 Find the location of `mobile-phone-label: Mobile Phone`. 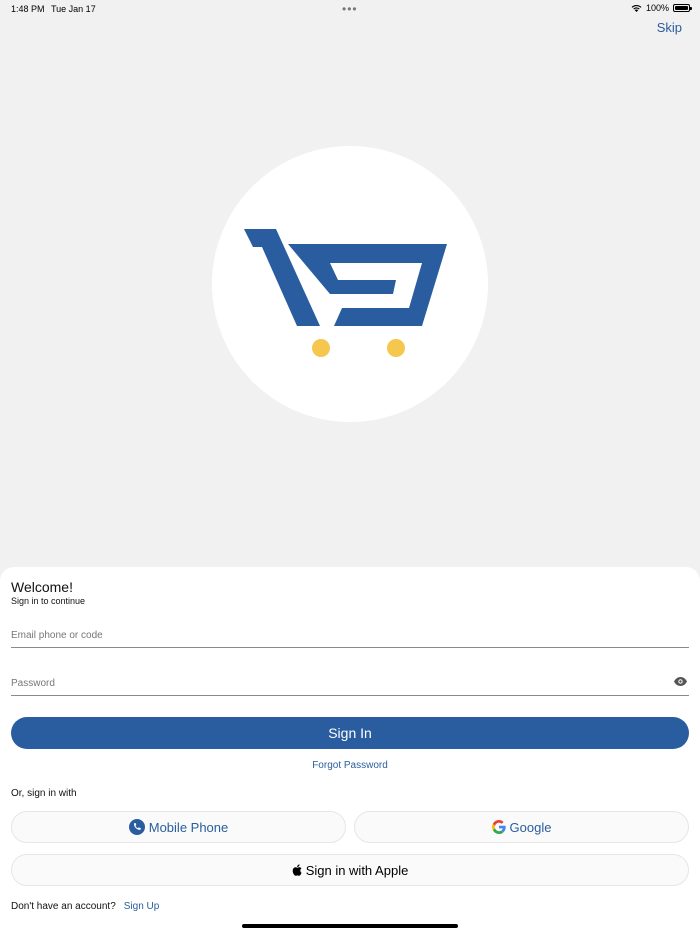

mobile-phone-label: Mobile Phone is located at coordinates (188, 827).